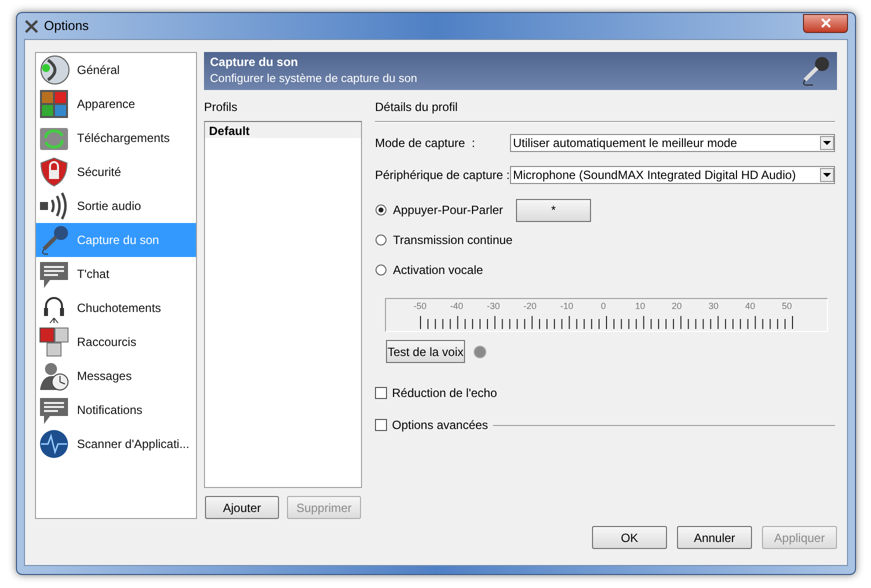 This screenshot has height=588, width=871. Describe the element at coordinates (66, 26) in the screenshot. I see `window-title: Options` at that location.